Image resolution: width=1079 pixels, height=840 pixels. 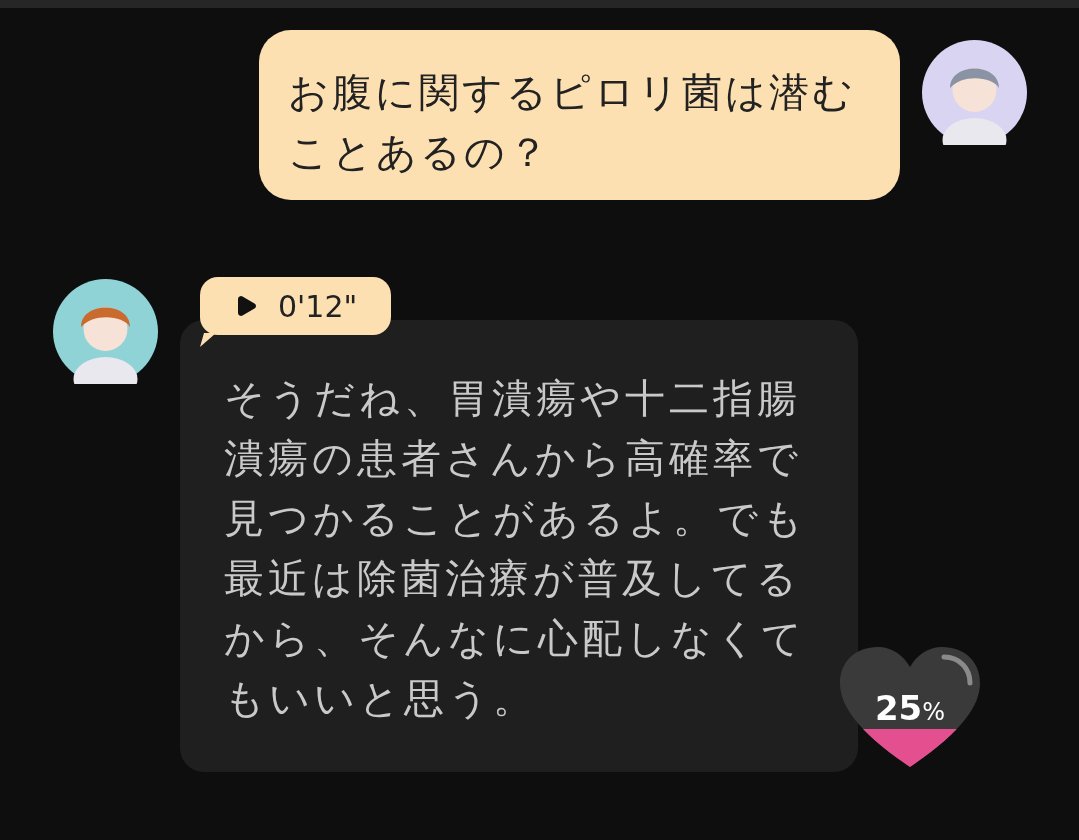 What do you see at coordinates (296, 306) in the screenshot?
I see `voice-play-button: 0'12"` at bounding box center [296, 306].